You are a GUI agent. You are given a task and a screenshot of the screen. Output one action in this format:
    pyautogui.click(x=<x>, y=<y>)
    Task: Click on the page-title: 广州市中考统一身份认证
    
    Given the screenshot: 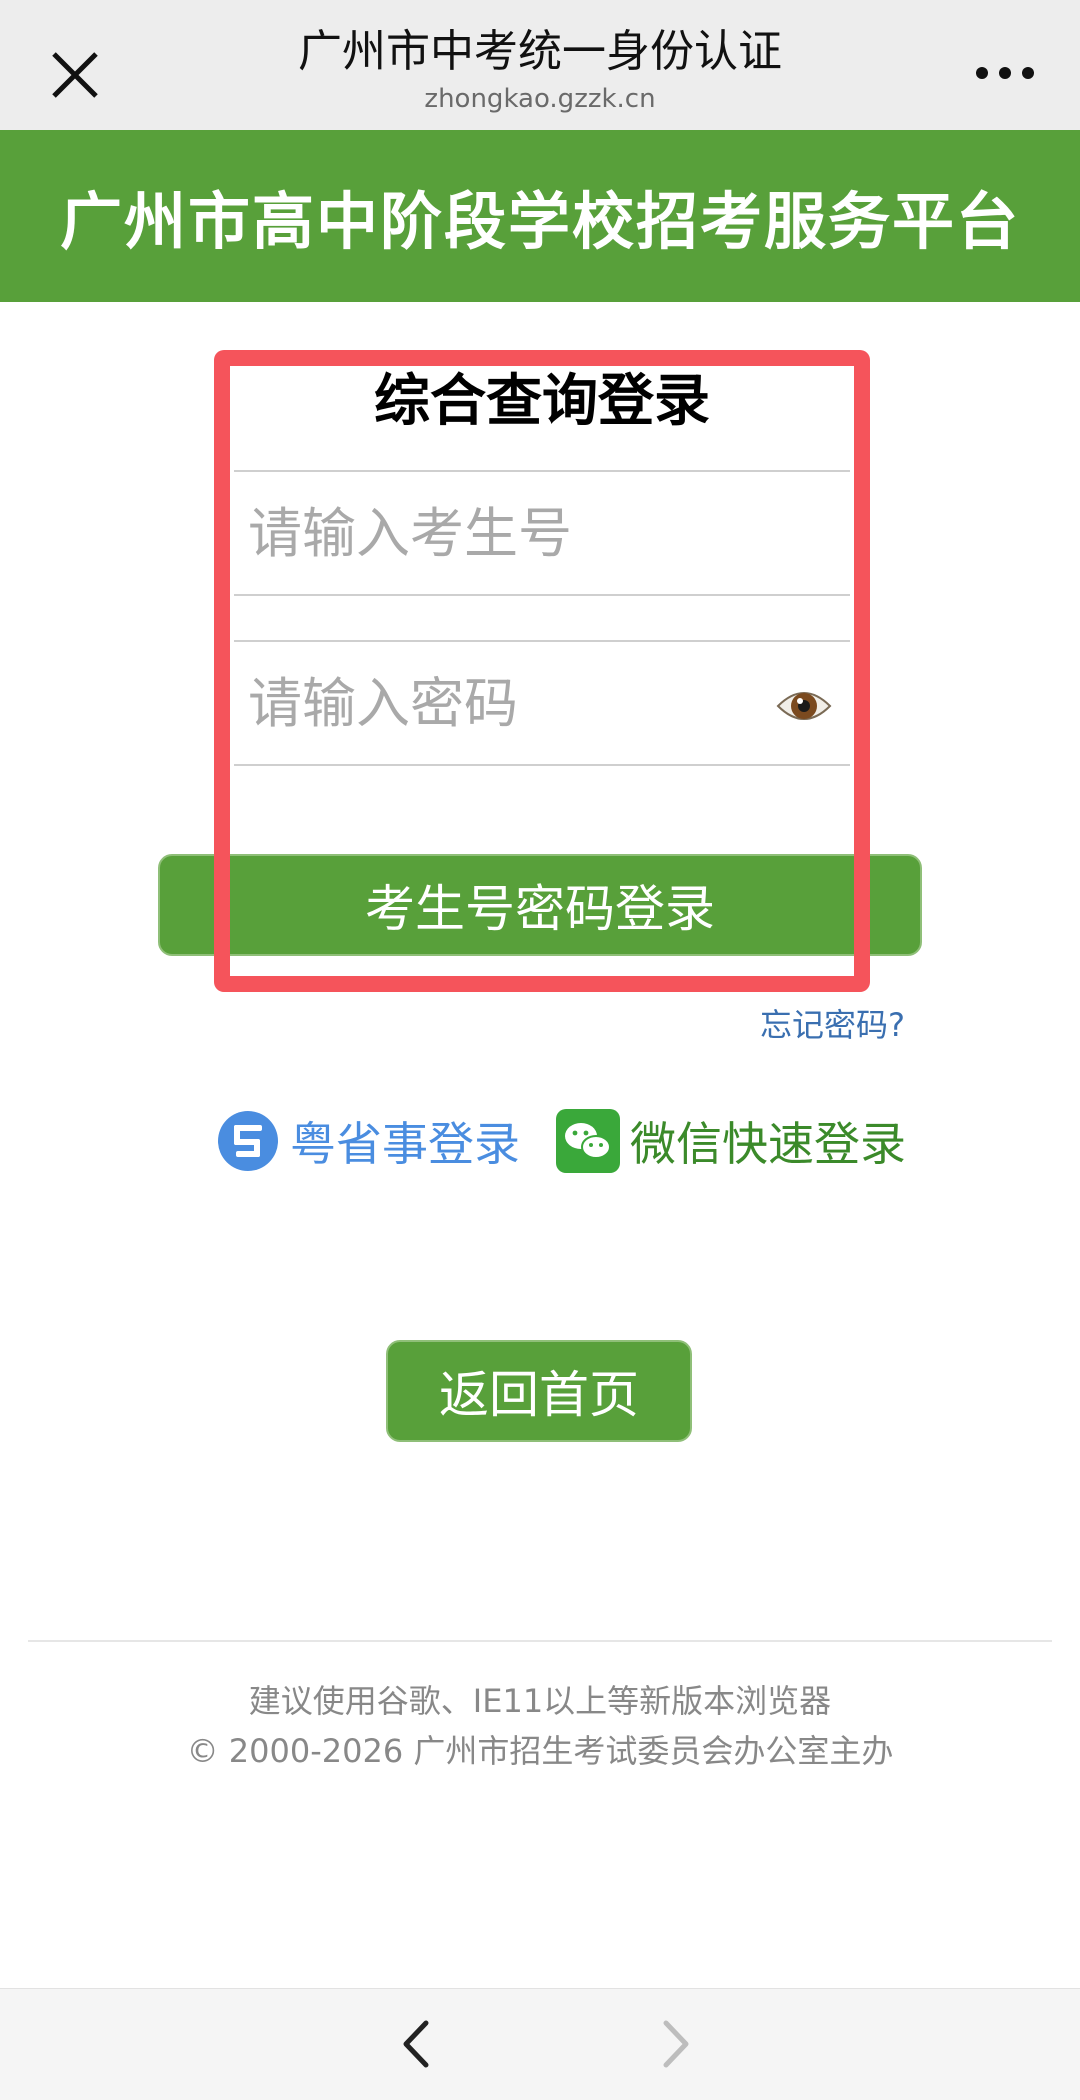 What is the action you would take?
    pyautogui.click(x=540, y=51)
    